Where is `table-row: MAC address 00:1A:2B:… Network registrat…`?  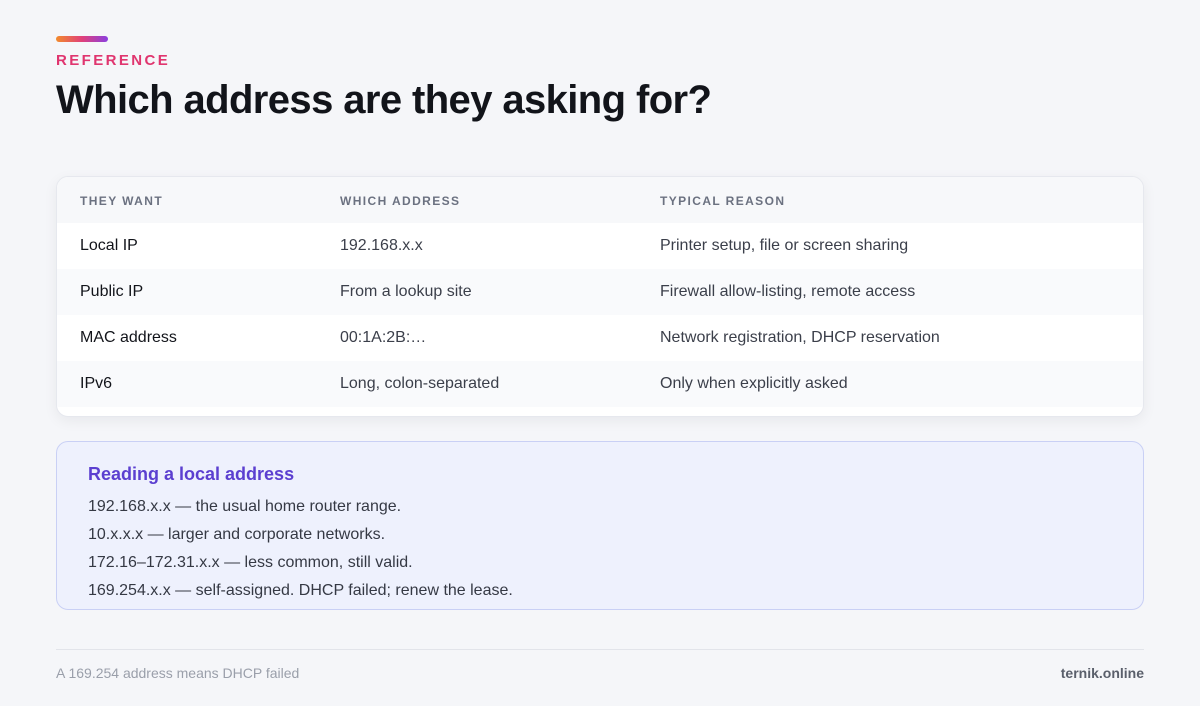
table-row: MAC address 00:1A:2B:… Network registrat… is located at coordinates (600, 338).